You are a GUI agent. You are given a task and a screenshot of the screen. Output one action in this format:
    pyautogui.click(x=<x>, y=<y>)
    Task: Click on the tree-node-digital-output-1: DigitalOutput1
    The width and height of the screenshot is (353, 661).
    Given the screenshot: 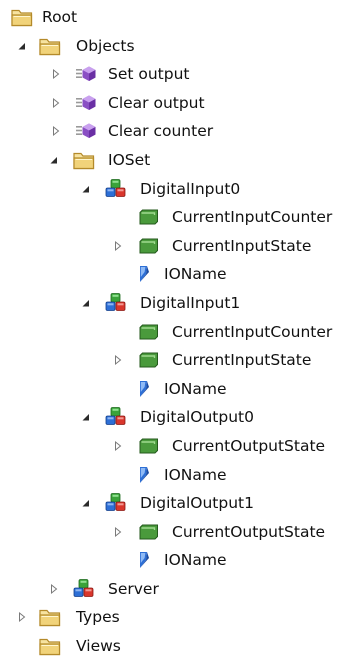 What is the action you would take?
    pyautogui.click(x=176, y=503)
    